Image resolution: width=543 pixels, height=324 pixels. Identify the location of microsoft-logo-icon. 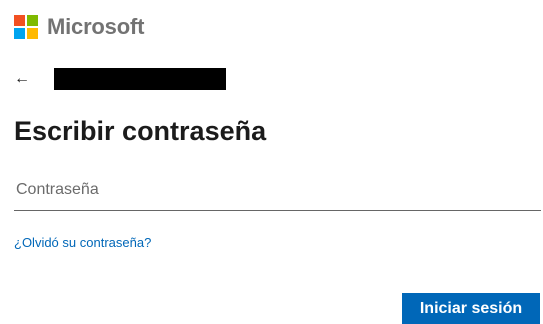
(26, 27).